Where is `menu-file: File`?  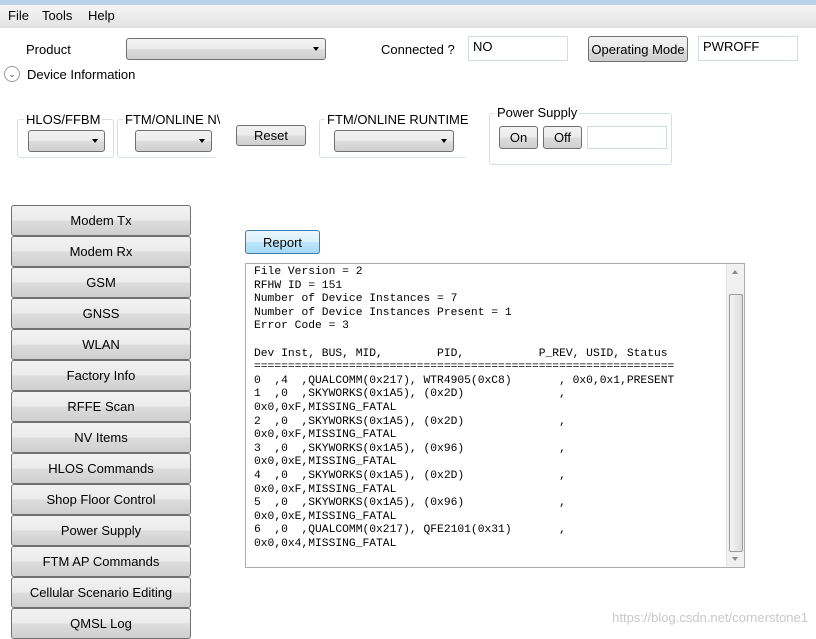 menu-file: File is located at coordinates (18, 15).